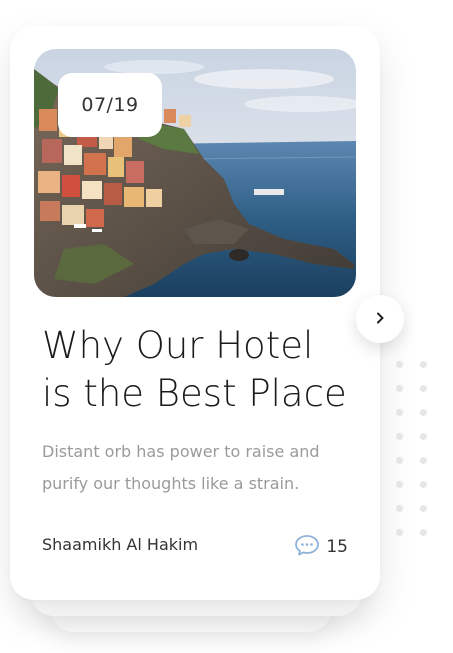 The image size is (453, 653). I want to click on speech-bubble-icon, so click(307, 547).